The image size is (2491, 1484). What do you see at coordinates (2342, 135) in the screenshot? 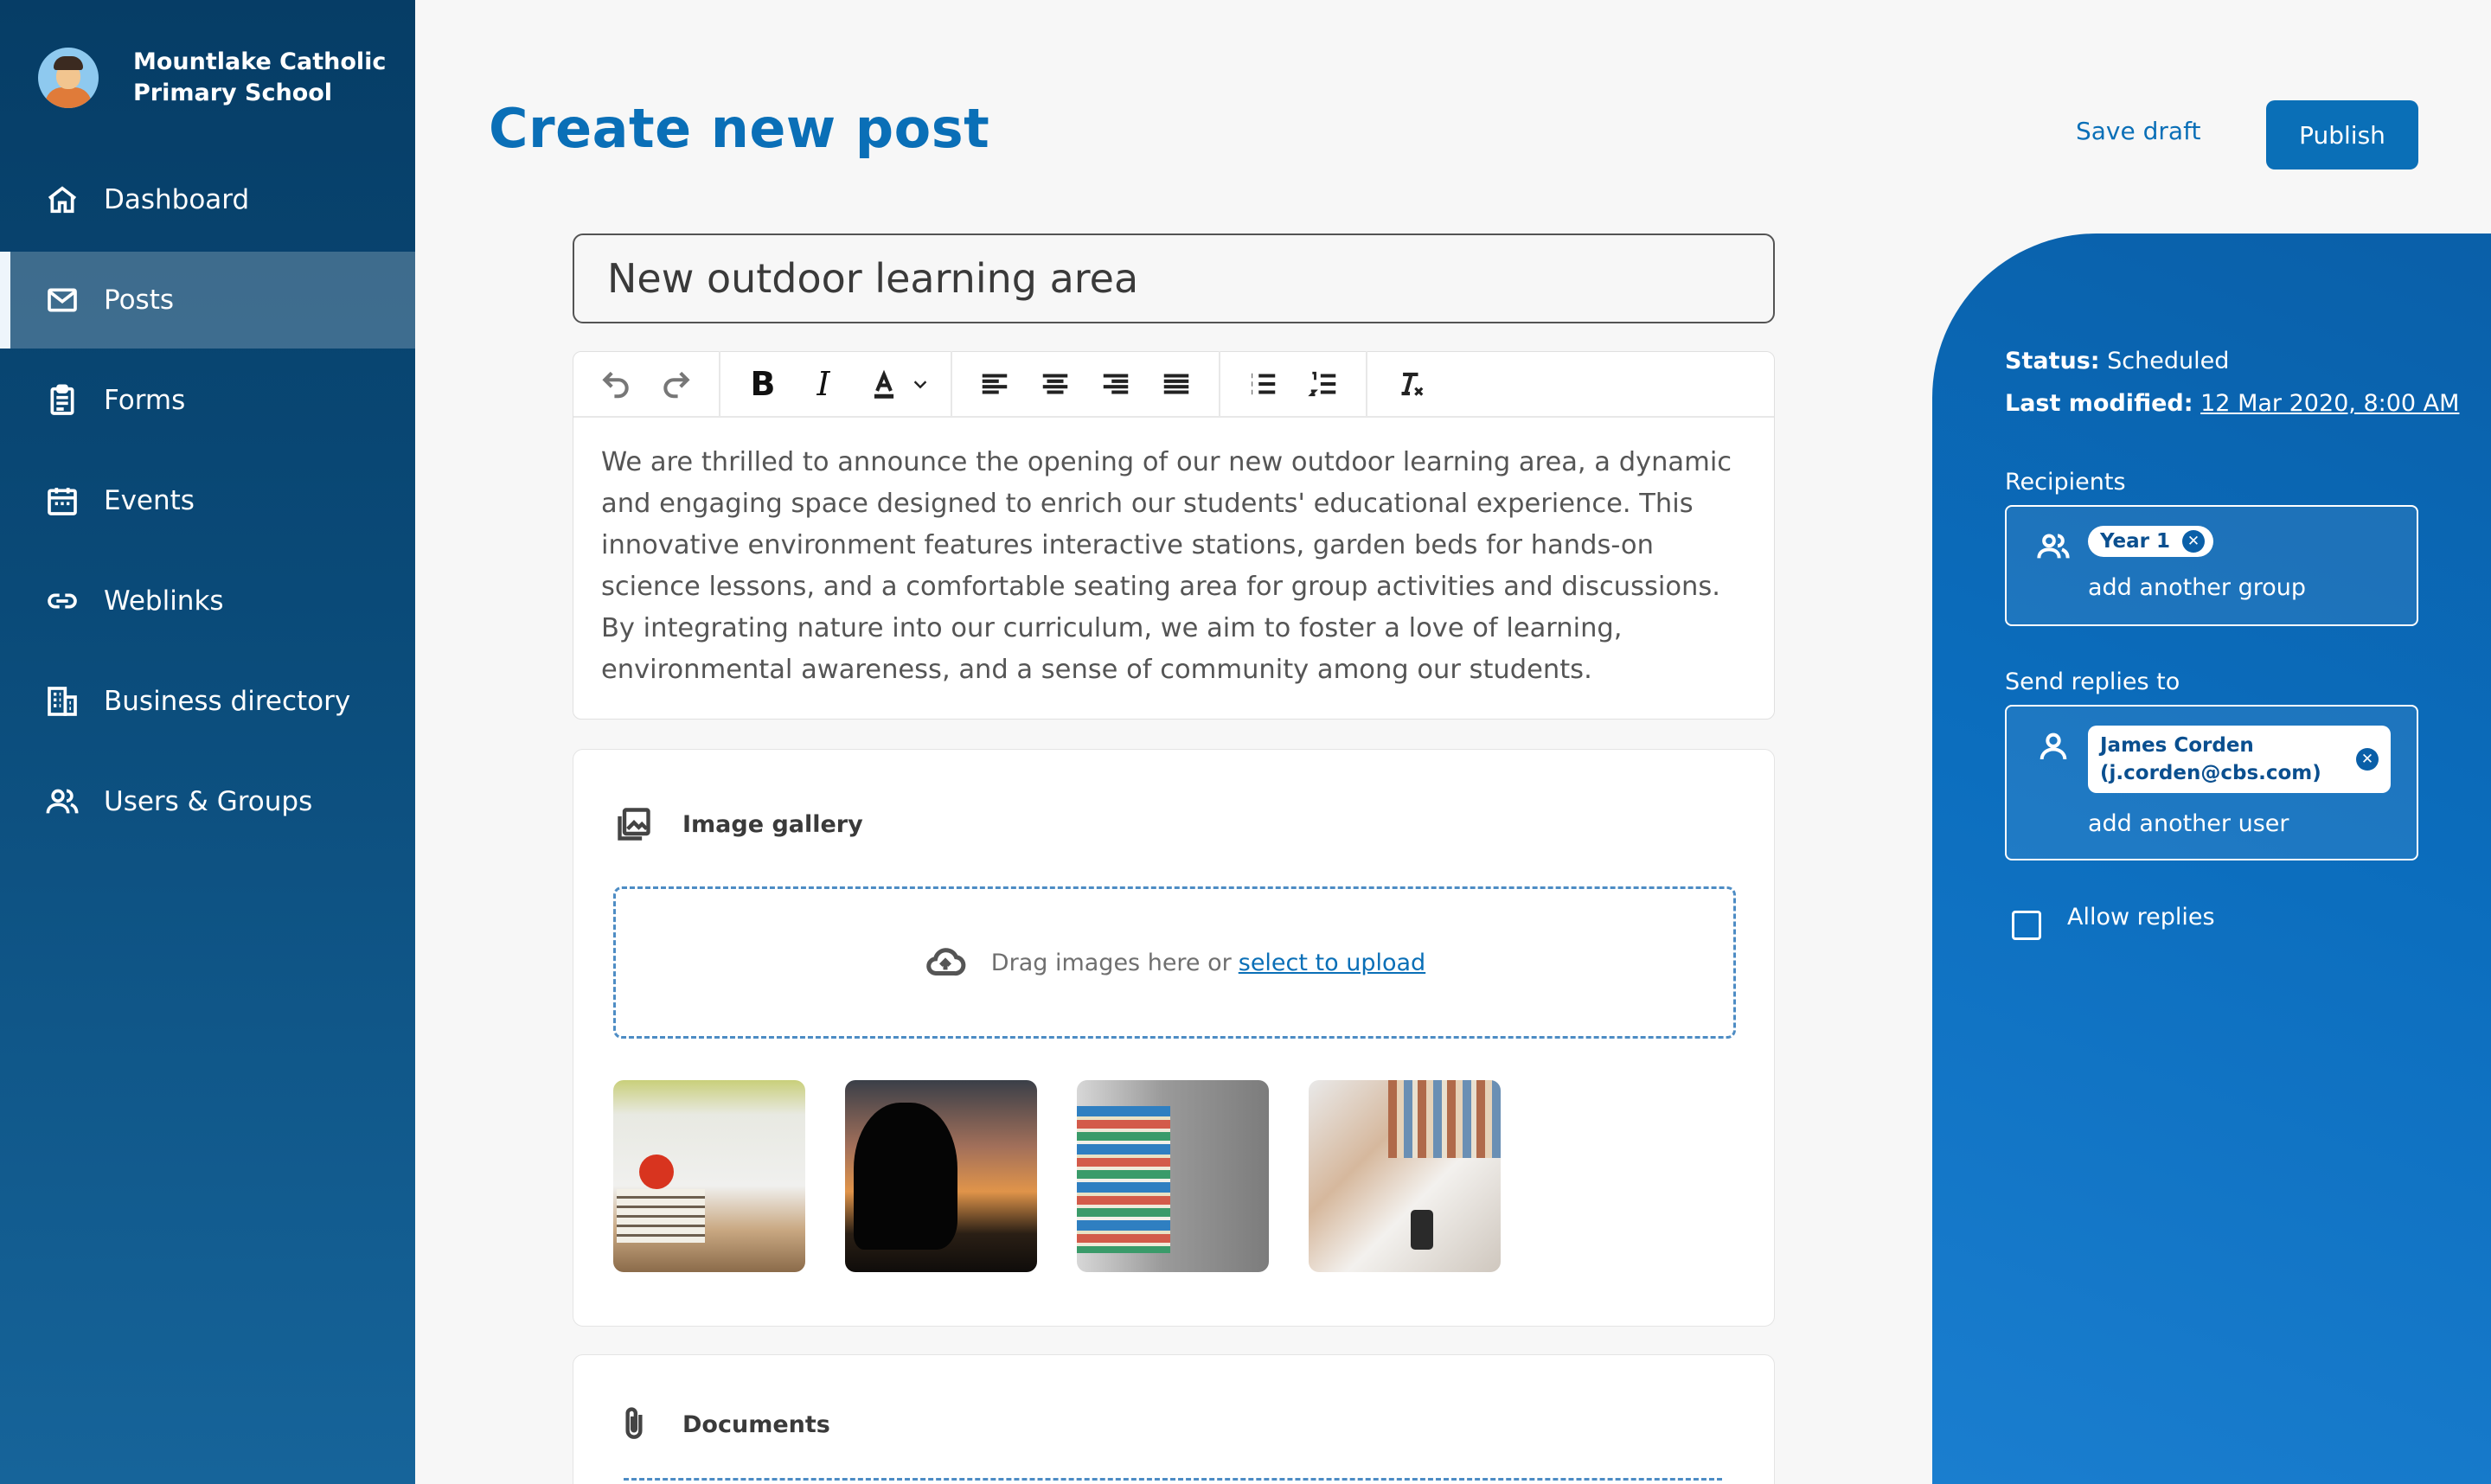
I see `publish-button: Publish` at bounding box center [2342, 135].